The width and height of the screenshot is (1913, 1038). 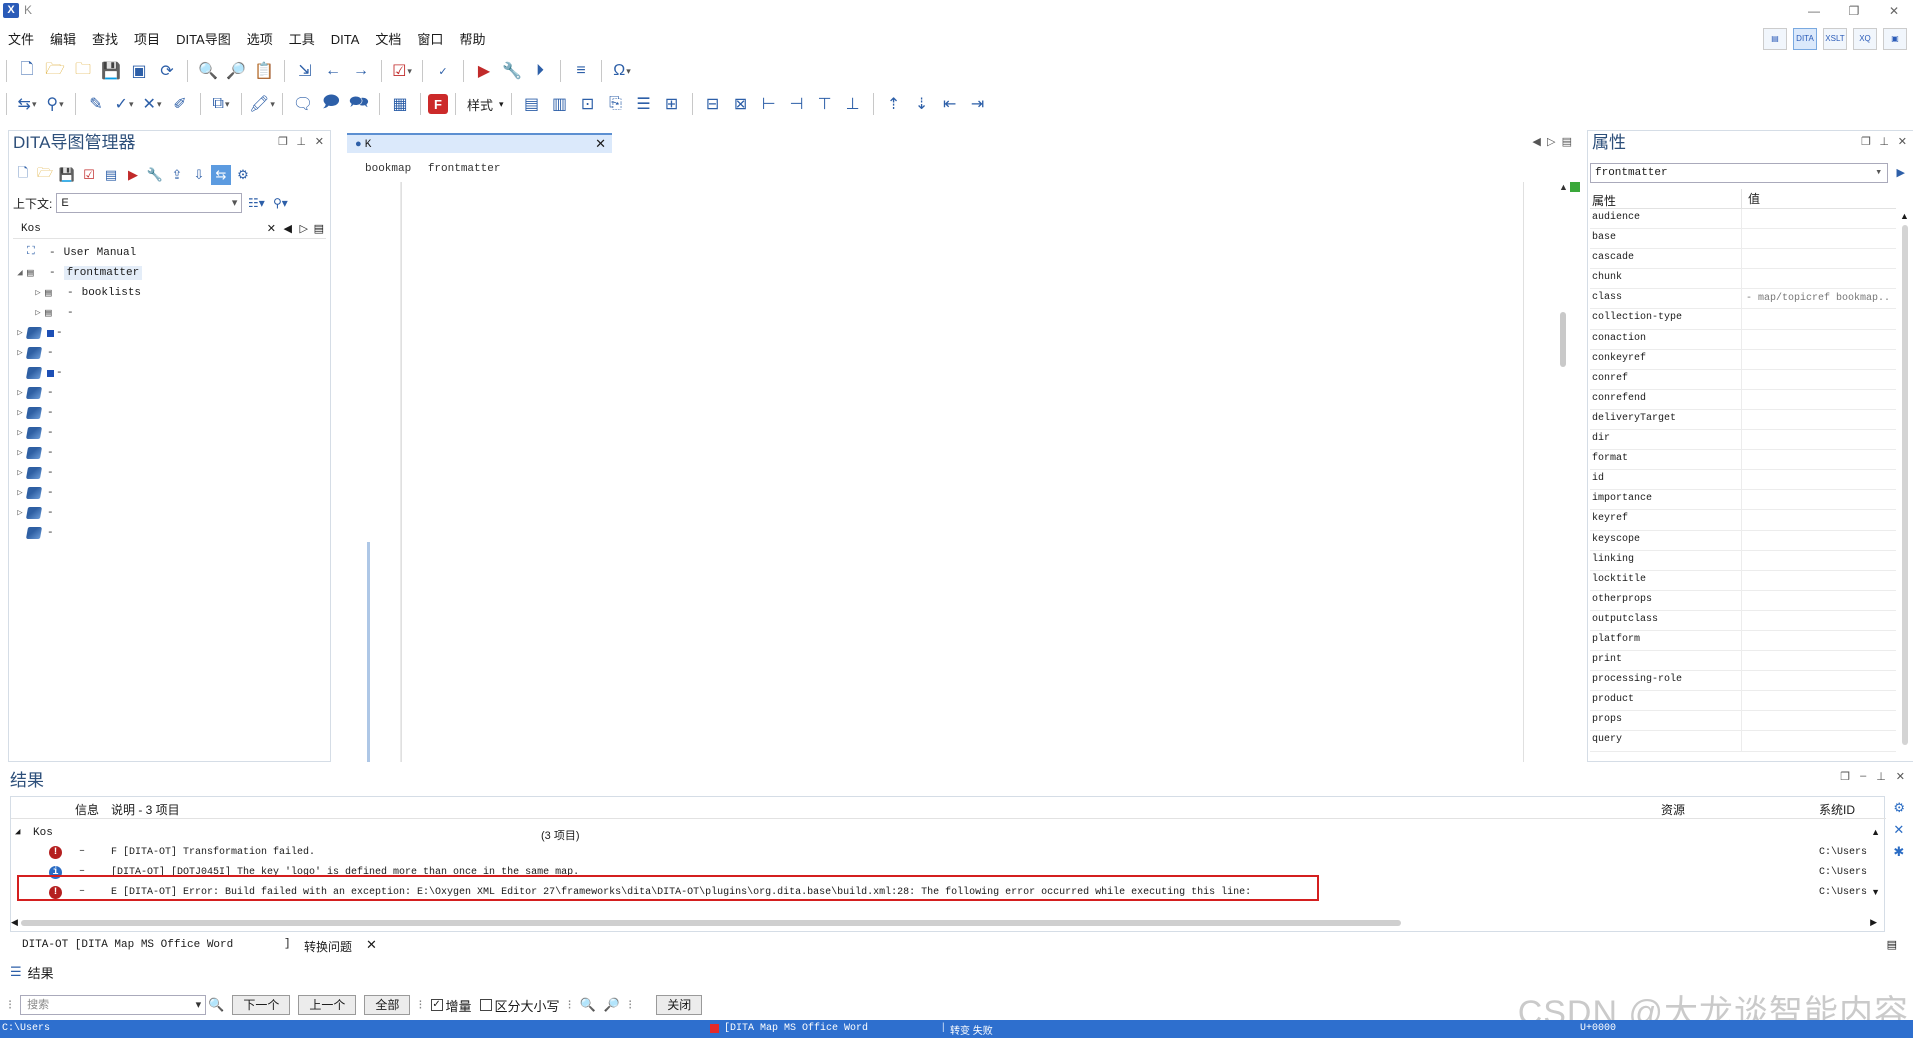 What do you see at coordinates (540, 71) in the screenshot?
I see `debug-transformation-icon: ⏵` at bounding box center [540, 71].